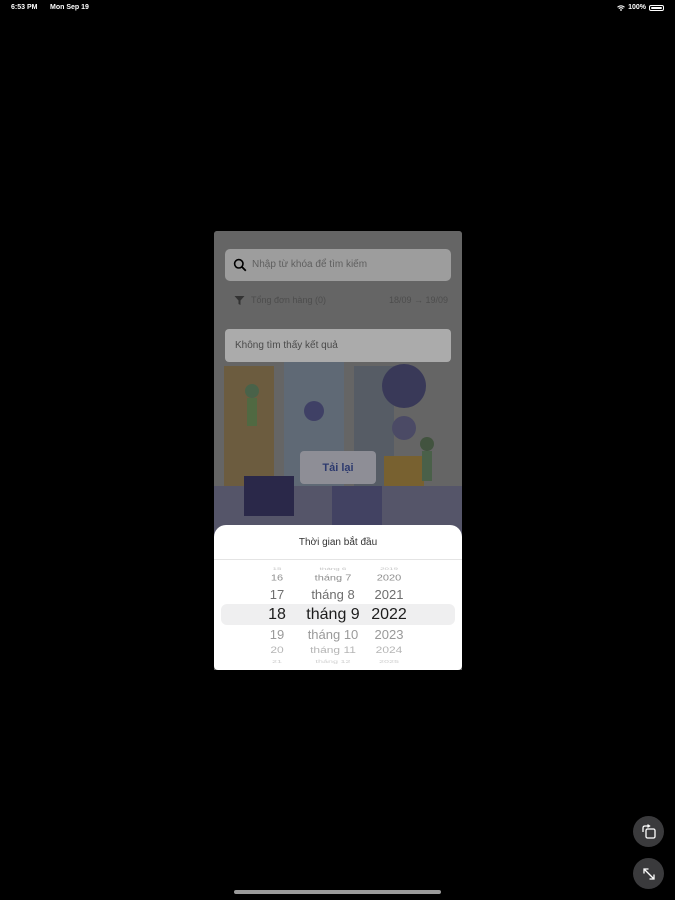 The width and height of the screenshot is (675, 900). I want to click on year-option: 2023, so click(389, 634).